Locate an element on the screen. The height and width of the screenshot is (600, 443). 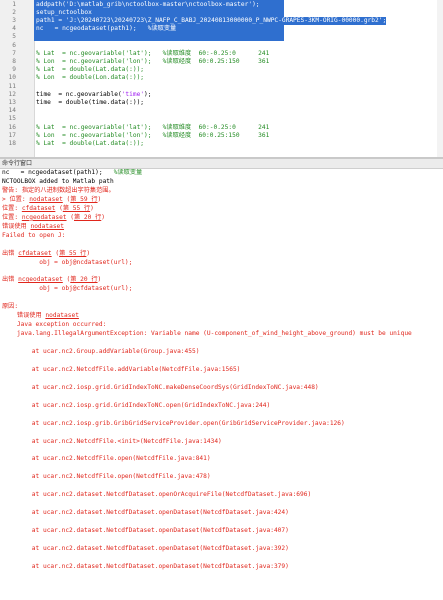
editor-line: 15 is located at coordinates (221, 119).